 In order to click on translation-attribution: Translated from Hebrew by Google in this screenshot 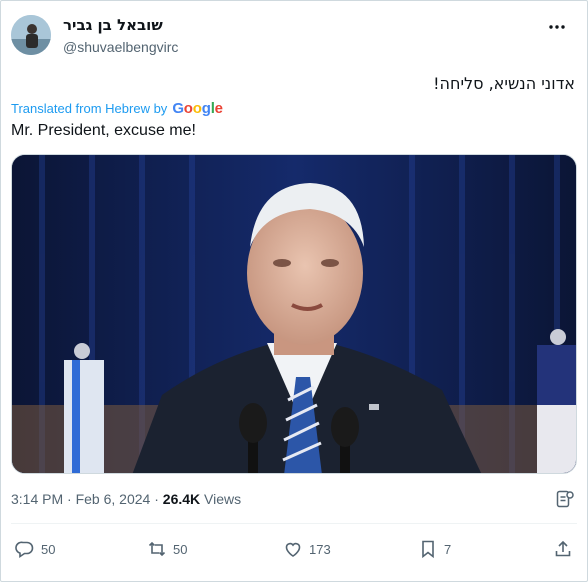, I will do `click(117, 108)`.